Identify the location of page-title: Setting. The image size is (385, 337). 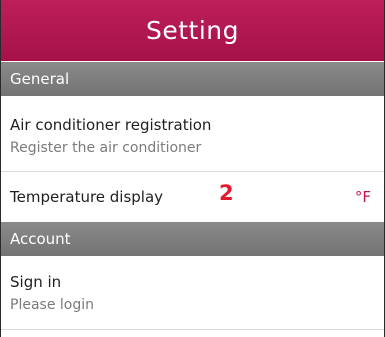
(192, 30).